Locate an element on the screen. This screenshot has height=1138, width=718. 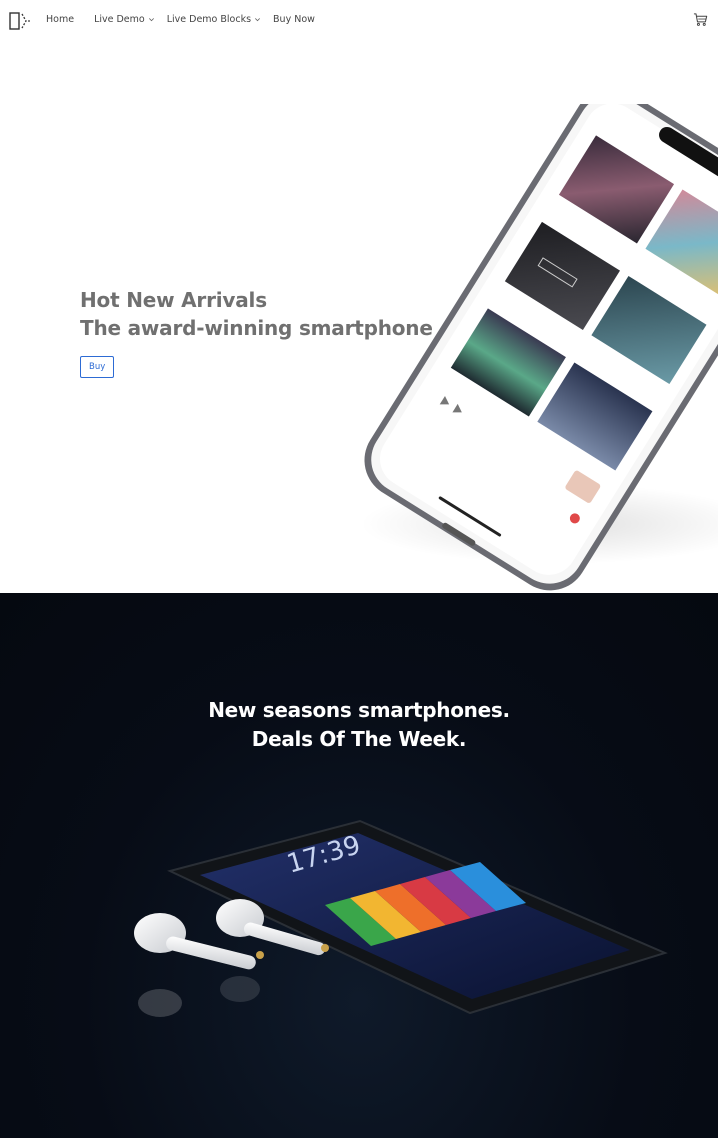
nav-live-demo-blocks: Live Demo Blocks is located at coordinates (214, 19).